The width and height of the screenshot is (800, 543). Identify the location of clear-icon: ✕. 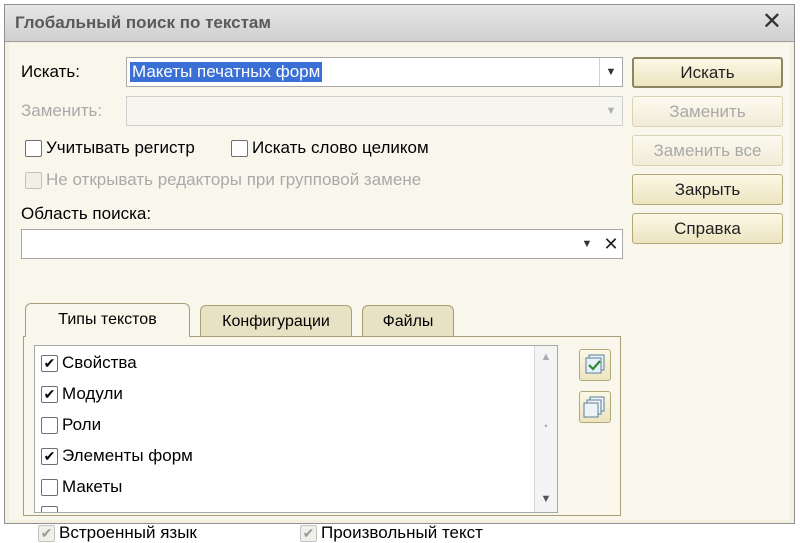
(611, 244).